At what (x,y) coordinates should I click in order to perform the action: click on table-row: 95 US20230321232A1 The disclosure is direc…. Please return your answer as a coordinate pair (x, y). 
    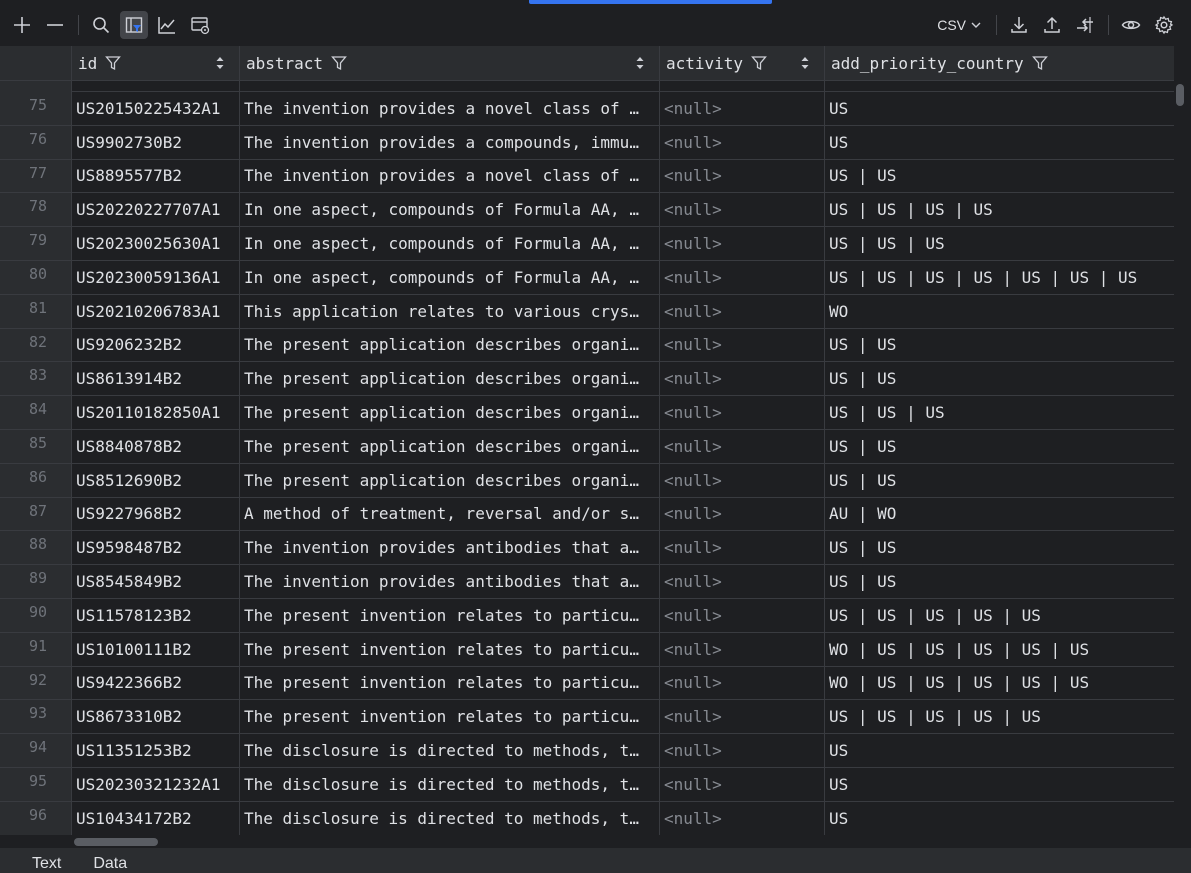
    Looking at the image, I should click on (587, 784).